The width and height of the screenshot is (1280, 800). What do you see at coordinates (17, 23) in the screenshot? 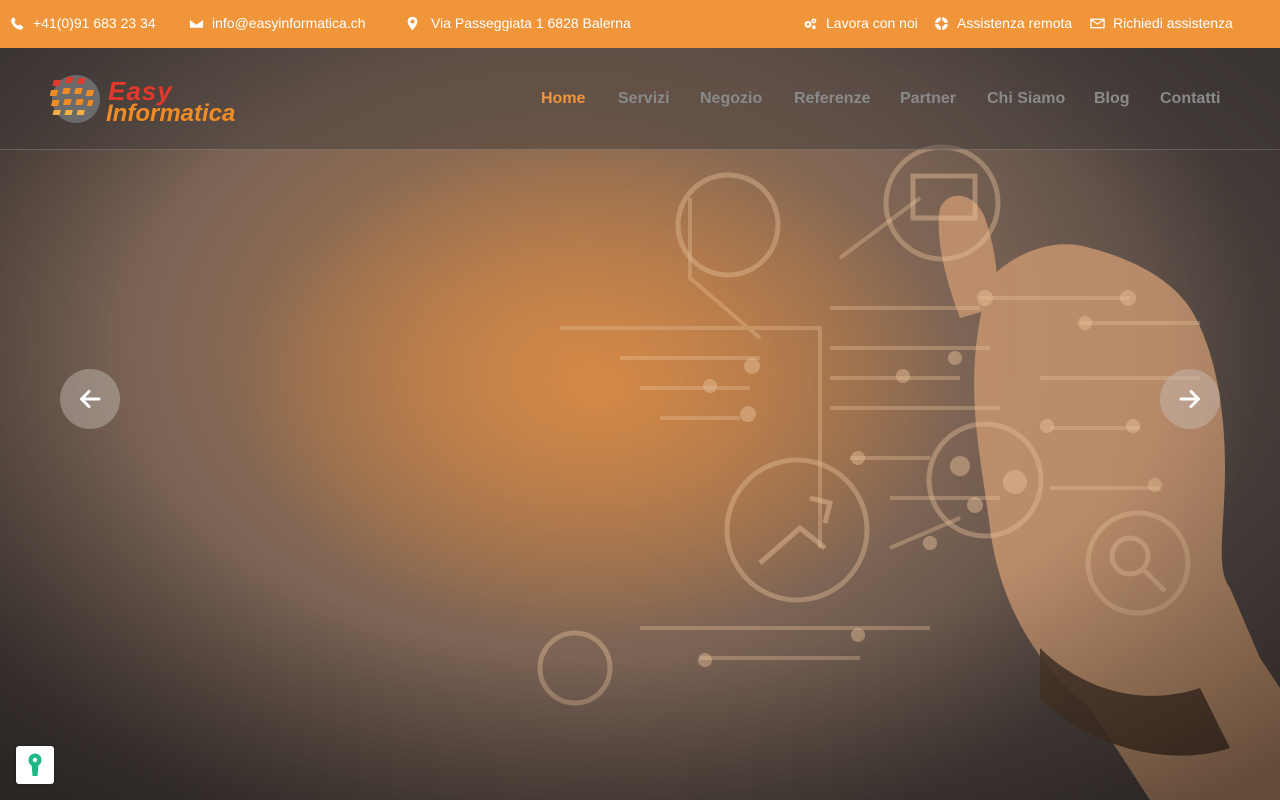
I see `phone-icon` at bounding box center [17, 23].